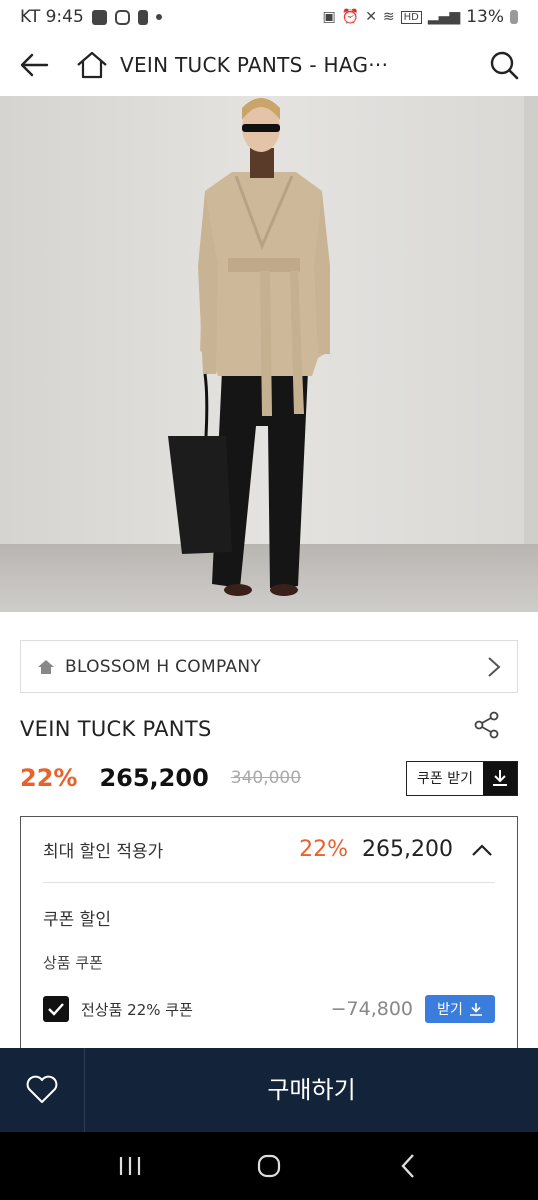 Image resolution: width=538 pixels, height=1200 pixels. Describe the element at coordinates (444, 17) in the screenshot. I see `signal-icon: ▂▄▆` at that location.